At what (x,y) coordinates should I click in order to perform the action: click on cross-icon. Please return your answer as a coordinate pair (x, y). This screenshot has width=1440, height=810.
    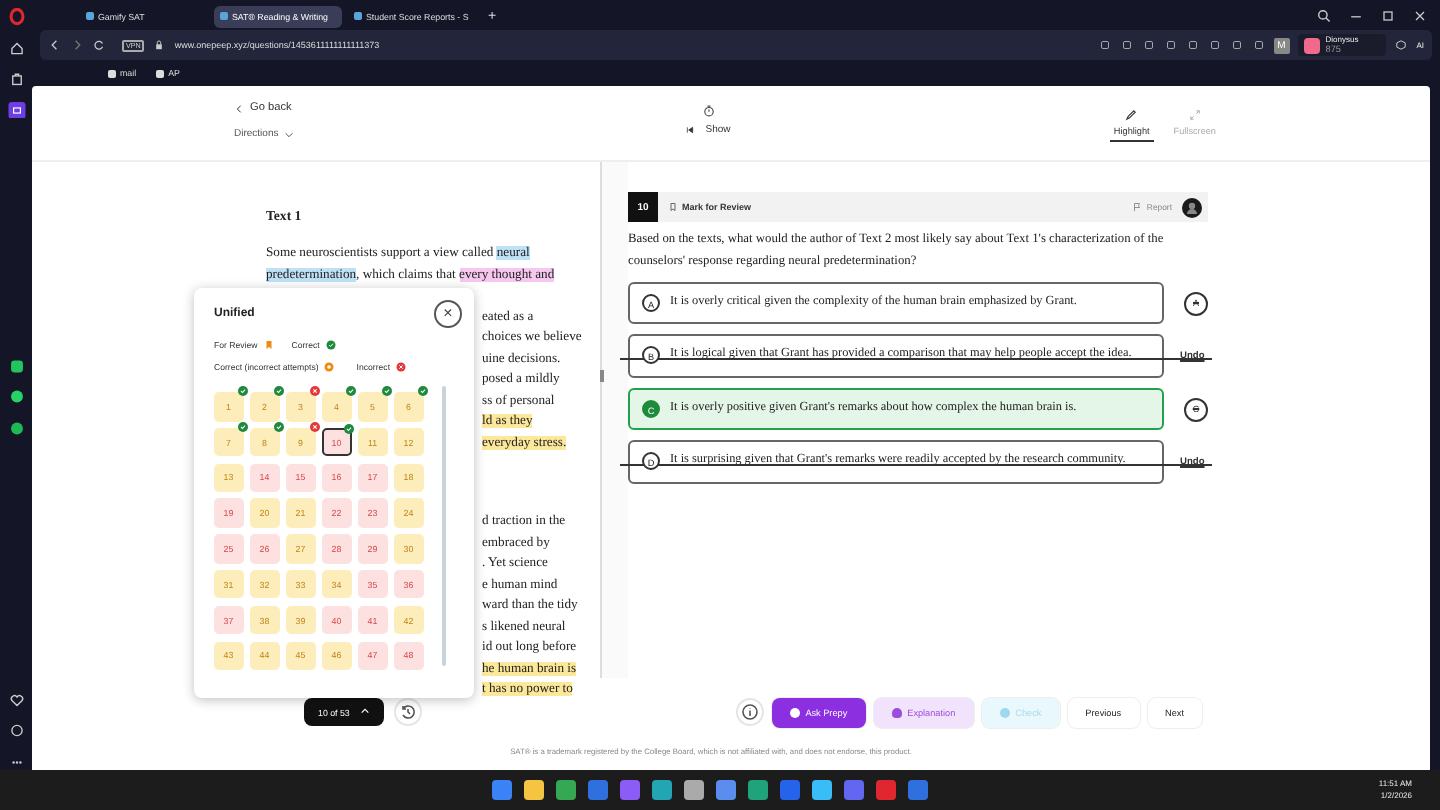
    Looking at the image, I should click on (401, 367).